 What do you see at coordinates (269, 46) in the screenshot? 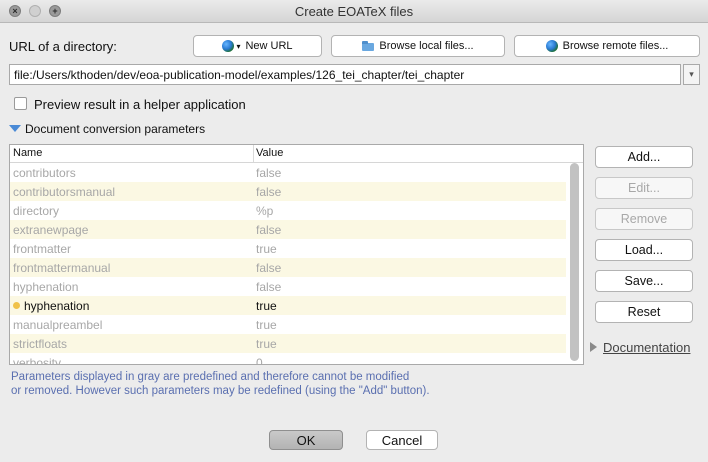
I see `new-url-label: New URL` at bounding box center [269, 46].